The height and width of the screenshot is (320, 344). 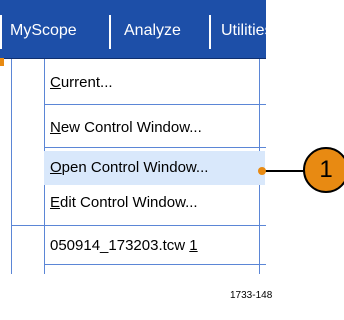 I want to click on menu-border-left, so click(x=11, y=166).